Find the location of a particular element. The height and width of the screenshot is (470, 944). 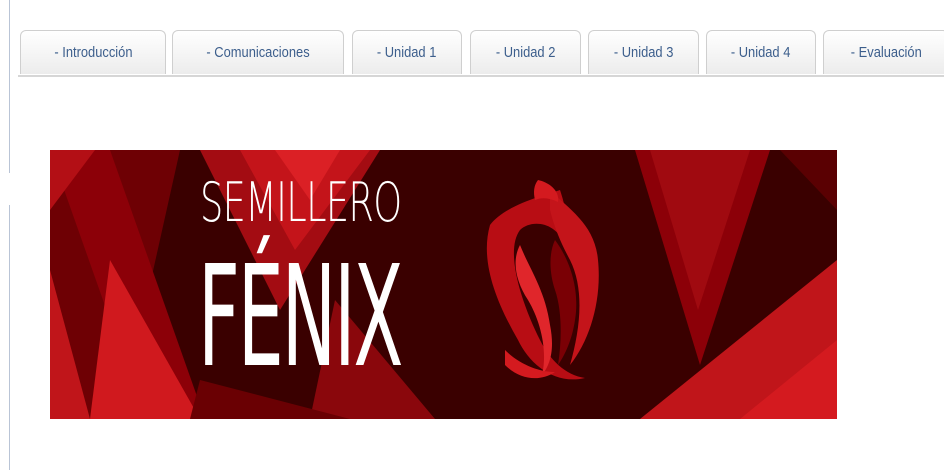

tab-label: - Unidad 1 is located at coordinates (407, 52).